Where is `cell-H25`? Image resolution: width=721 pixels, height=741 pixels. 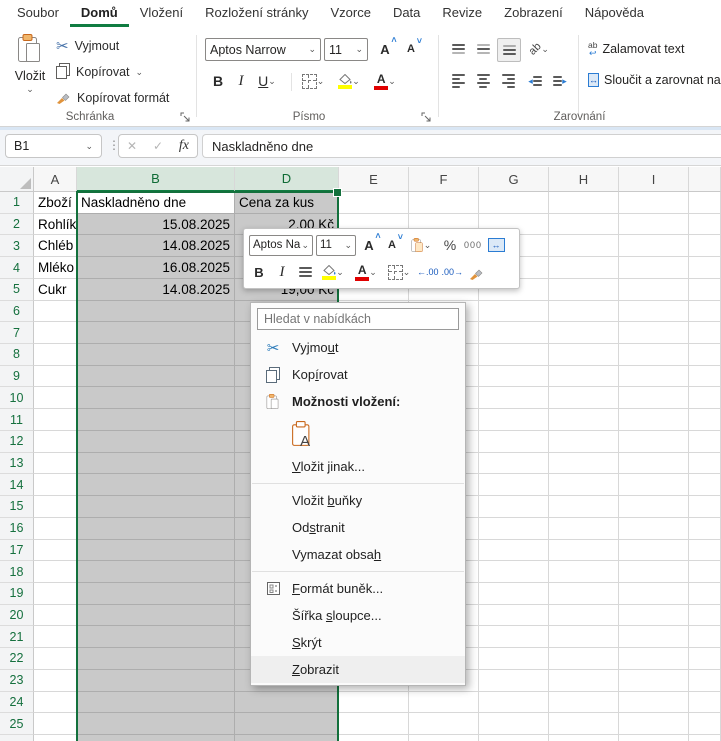 cell-H25 is located at coordinates (584, 724).